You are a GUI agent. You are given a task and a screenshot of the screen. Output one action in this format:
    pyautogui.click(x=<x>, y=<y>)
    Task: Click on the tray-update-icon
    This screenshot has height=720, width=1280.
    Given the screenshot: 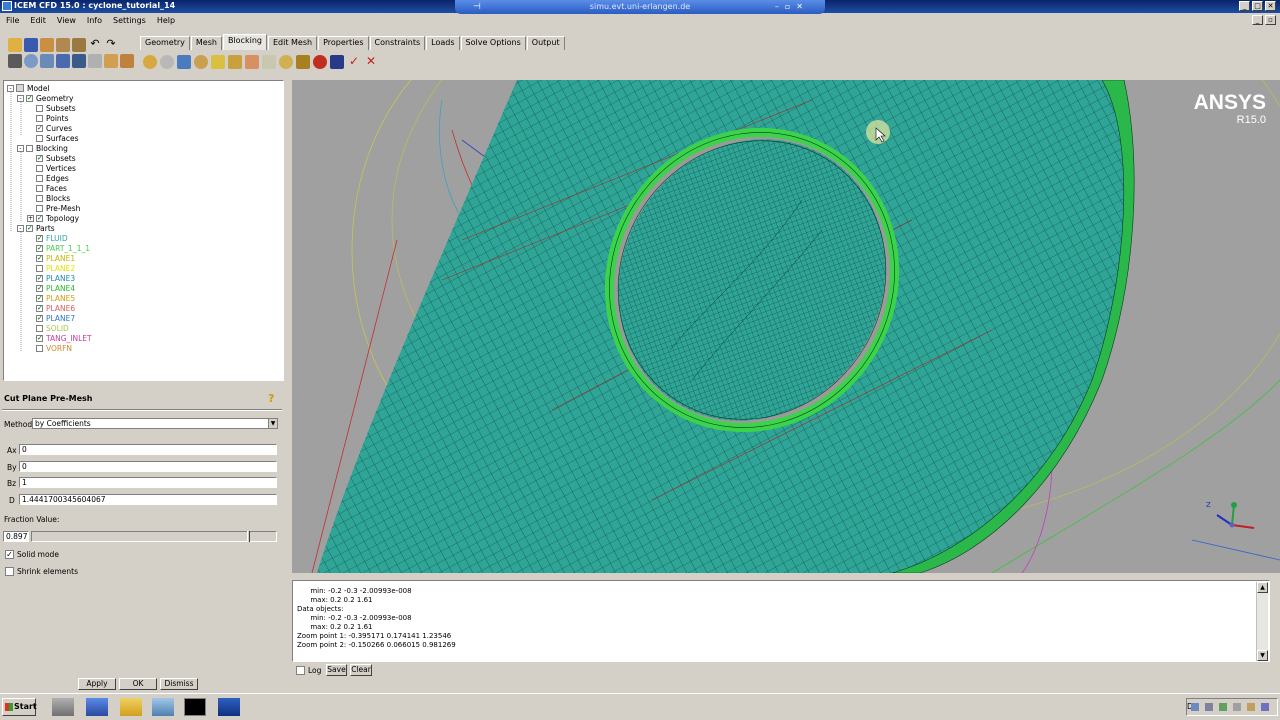 What is the action you would take?
    pyautogui.click(x=1251, y=707)
    